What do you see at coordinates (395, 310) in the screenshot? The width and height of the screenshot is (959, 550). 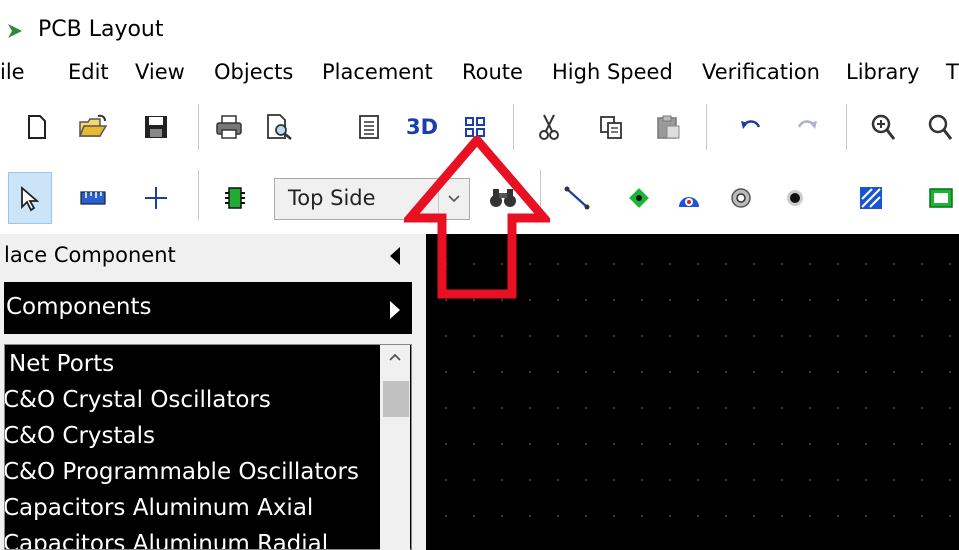 I see `expand-arrow-icon` at bounding box center [395, 310].